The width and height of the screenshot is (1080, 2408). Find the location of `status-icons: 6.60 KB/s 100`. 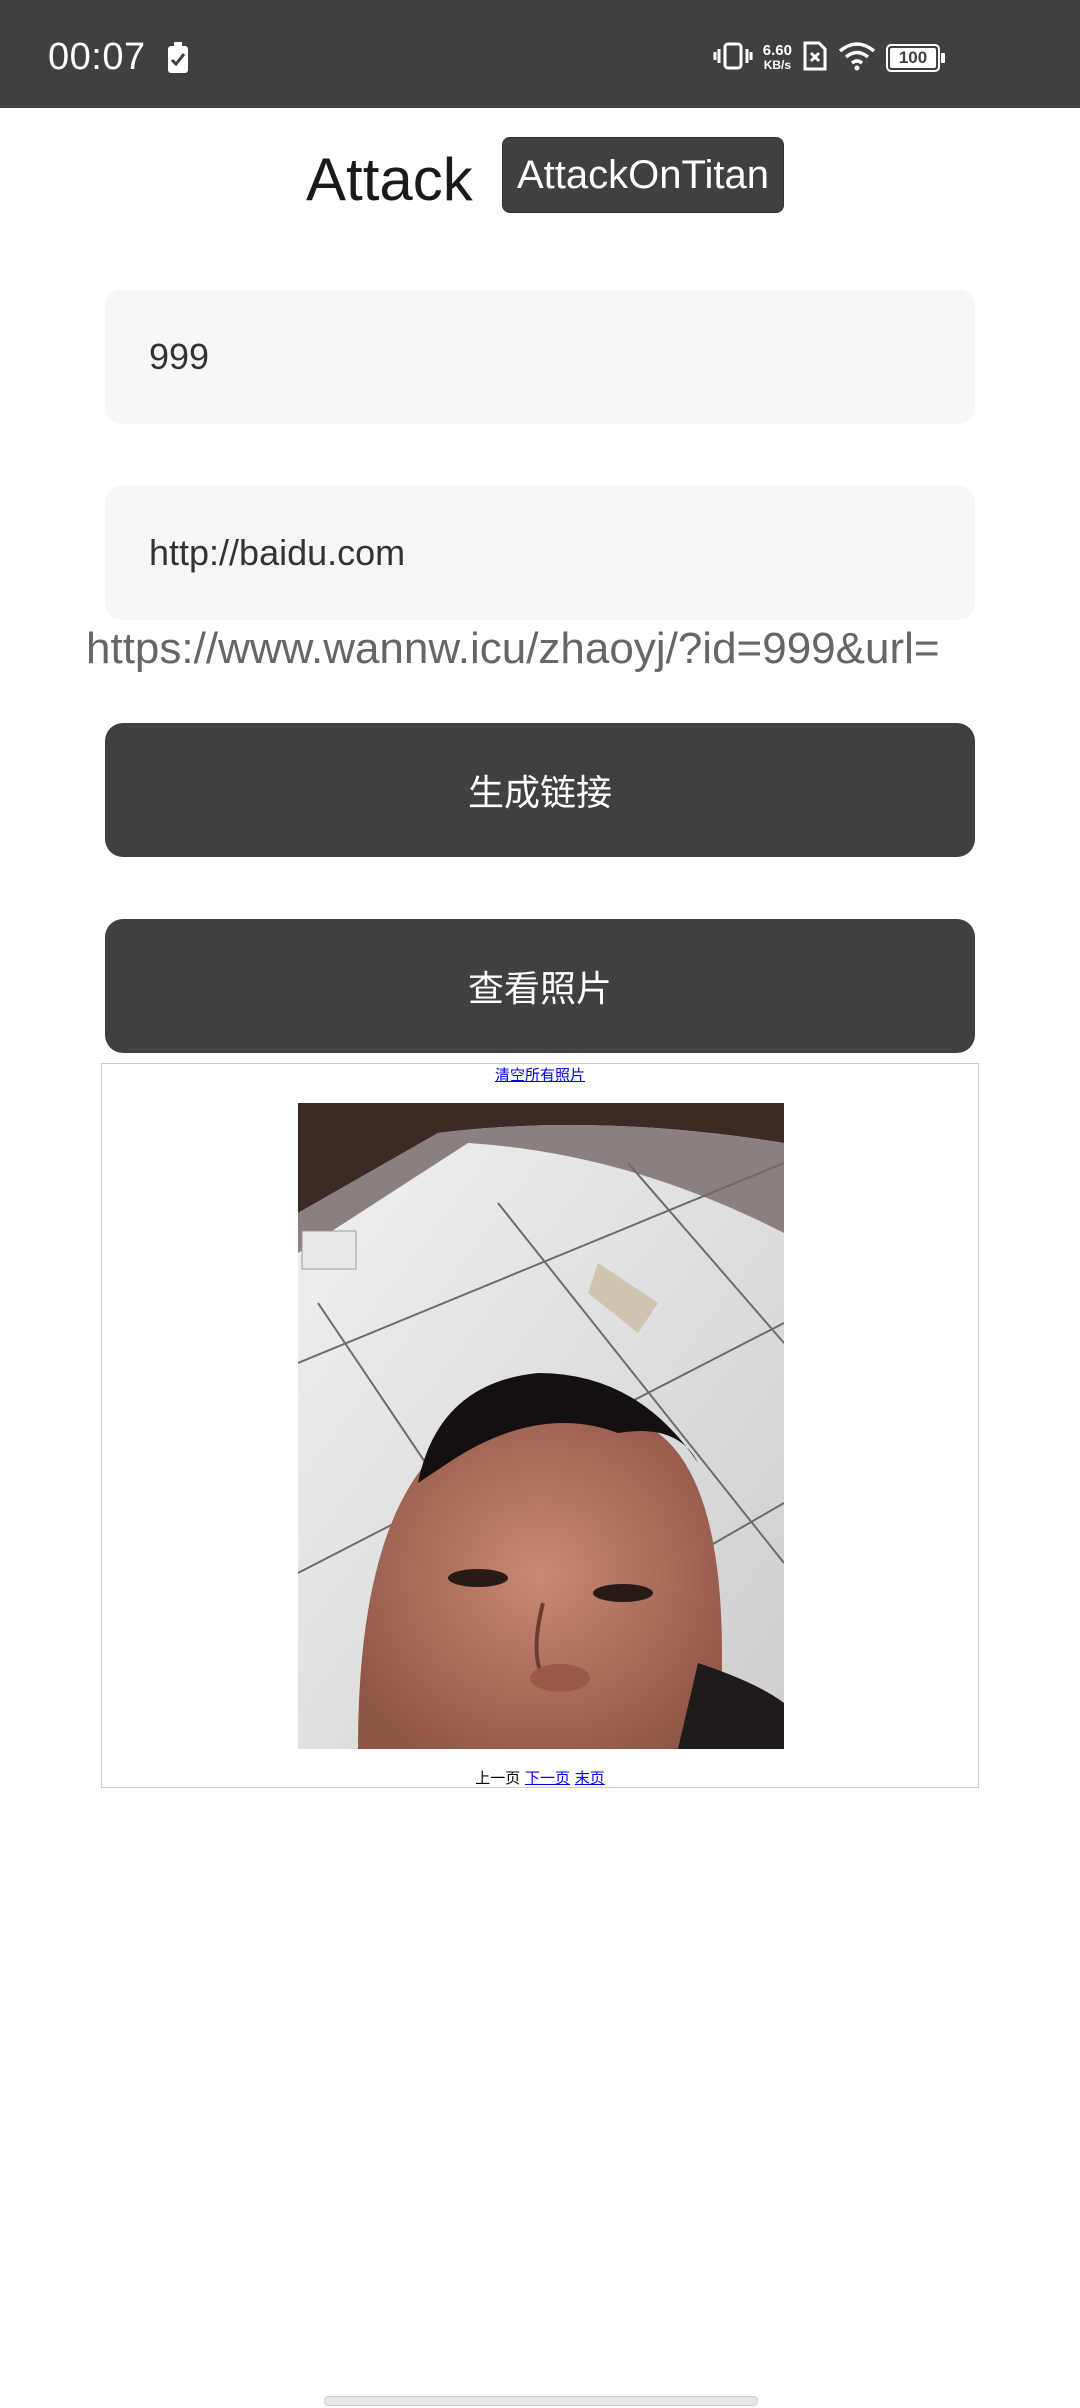

status-icons: 6.60 KB/s 100 is located at coordinates (829, 58).